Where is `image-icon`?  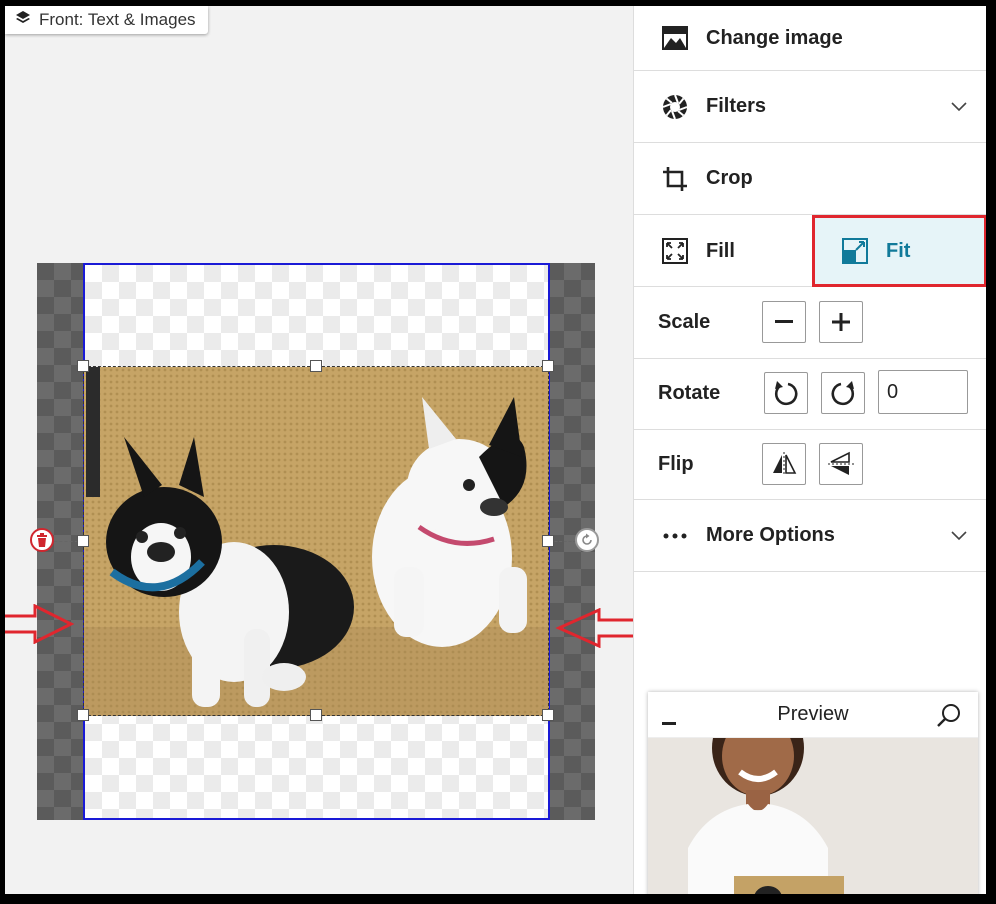 image-icon is located at coordinates (675, 38).